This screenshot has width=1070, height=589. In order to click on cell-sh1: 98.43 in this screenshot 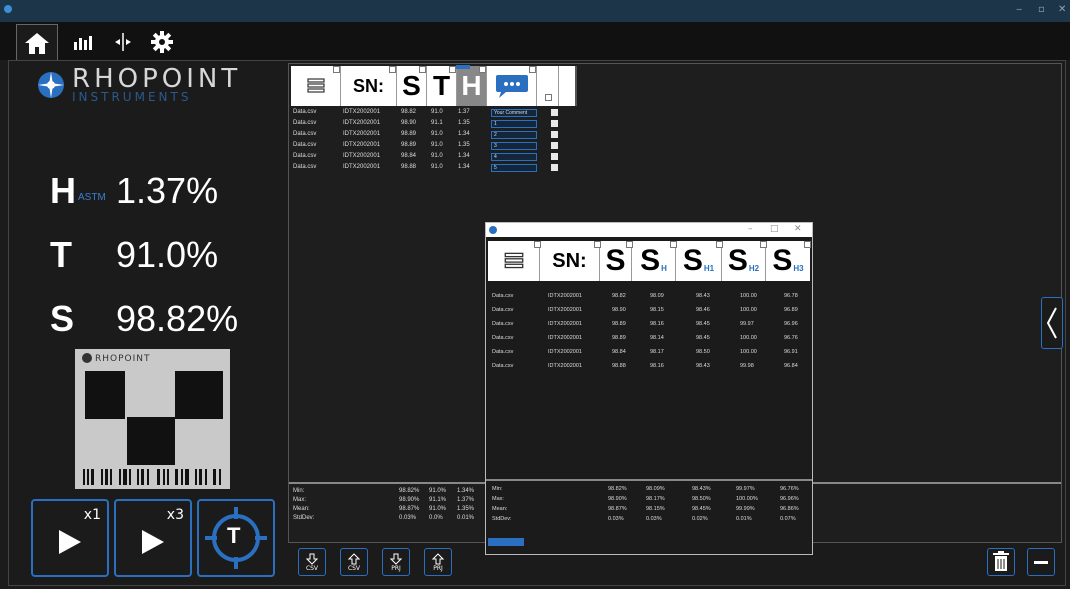, I will do `click(703, 366)`.